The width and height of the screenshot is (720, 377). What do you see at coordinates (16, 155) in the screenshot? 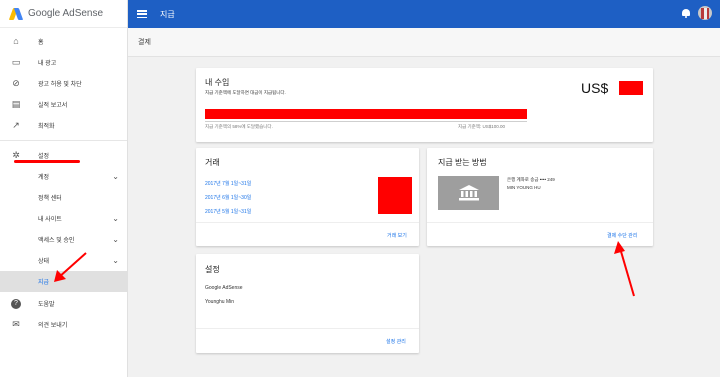
I see `gear-icon: ✲` at bounding box center [16, 155].